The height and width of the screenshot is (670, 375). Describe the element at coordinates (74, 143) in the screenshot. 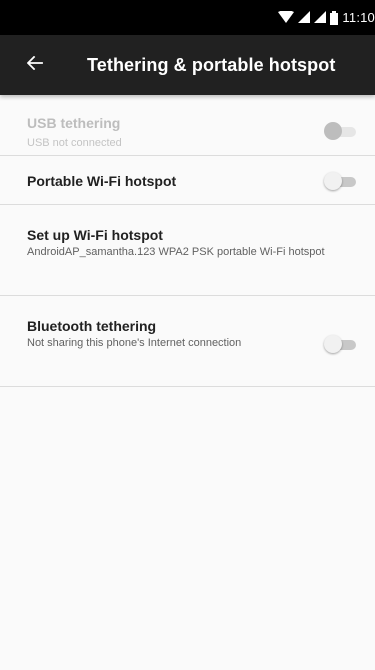

I see `pref-summary: USB not connected` at that location.